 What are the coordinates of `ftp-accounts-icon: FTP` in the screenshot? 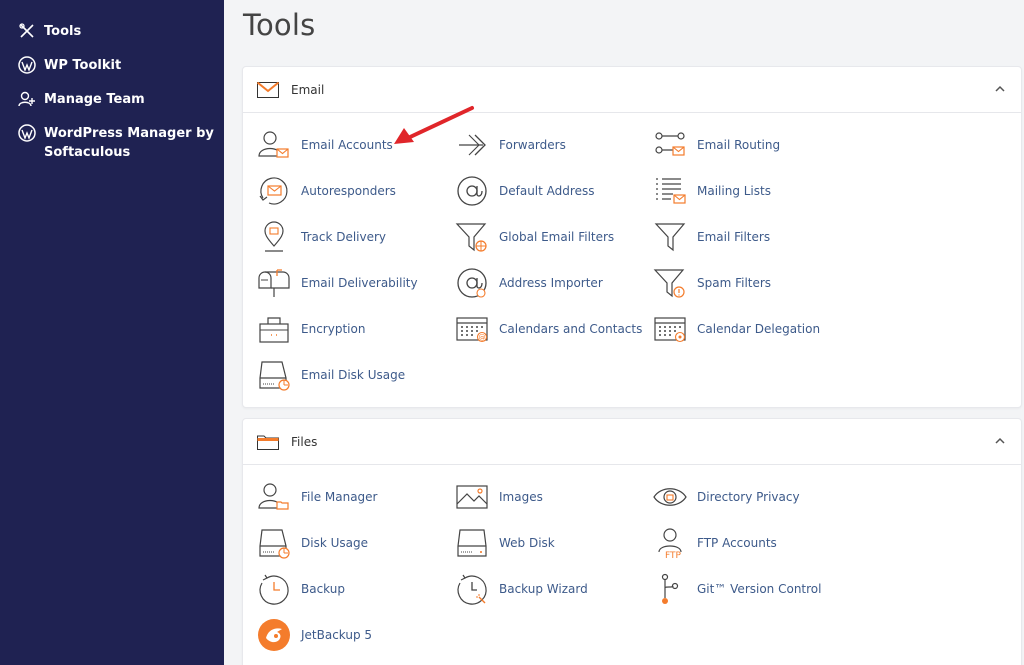 It's located at (670, 544).